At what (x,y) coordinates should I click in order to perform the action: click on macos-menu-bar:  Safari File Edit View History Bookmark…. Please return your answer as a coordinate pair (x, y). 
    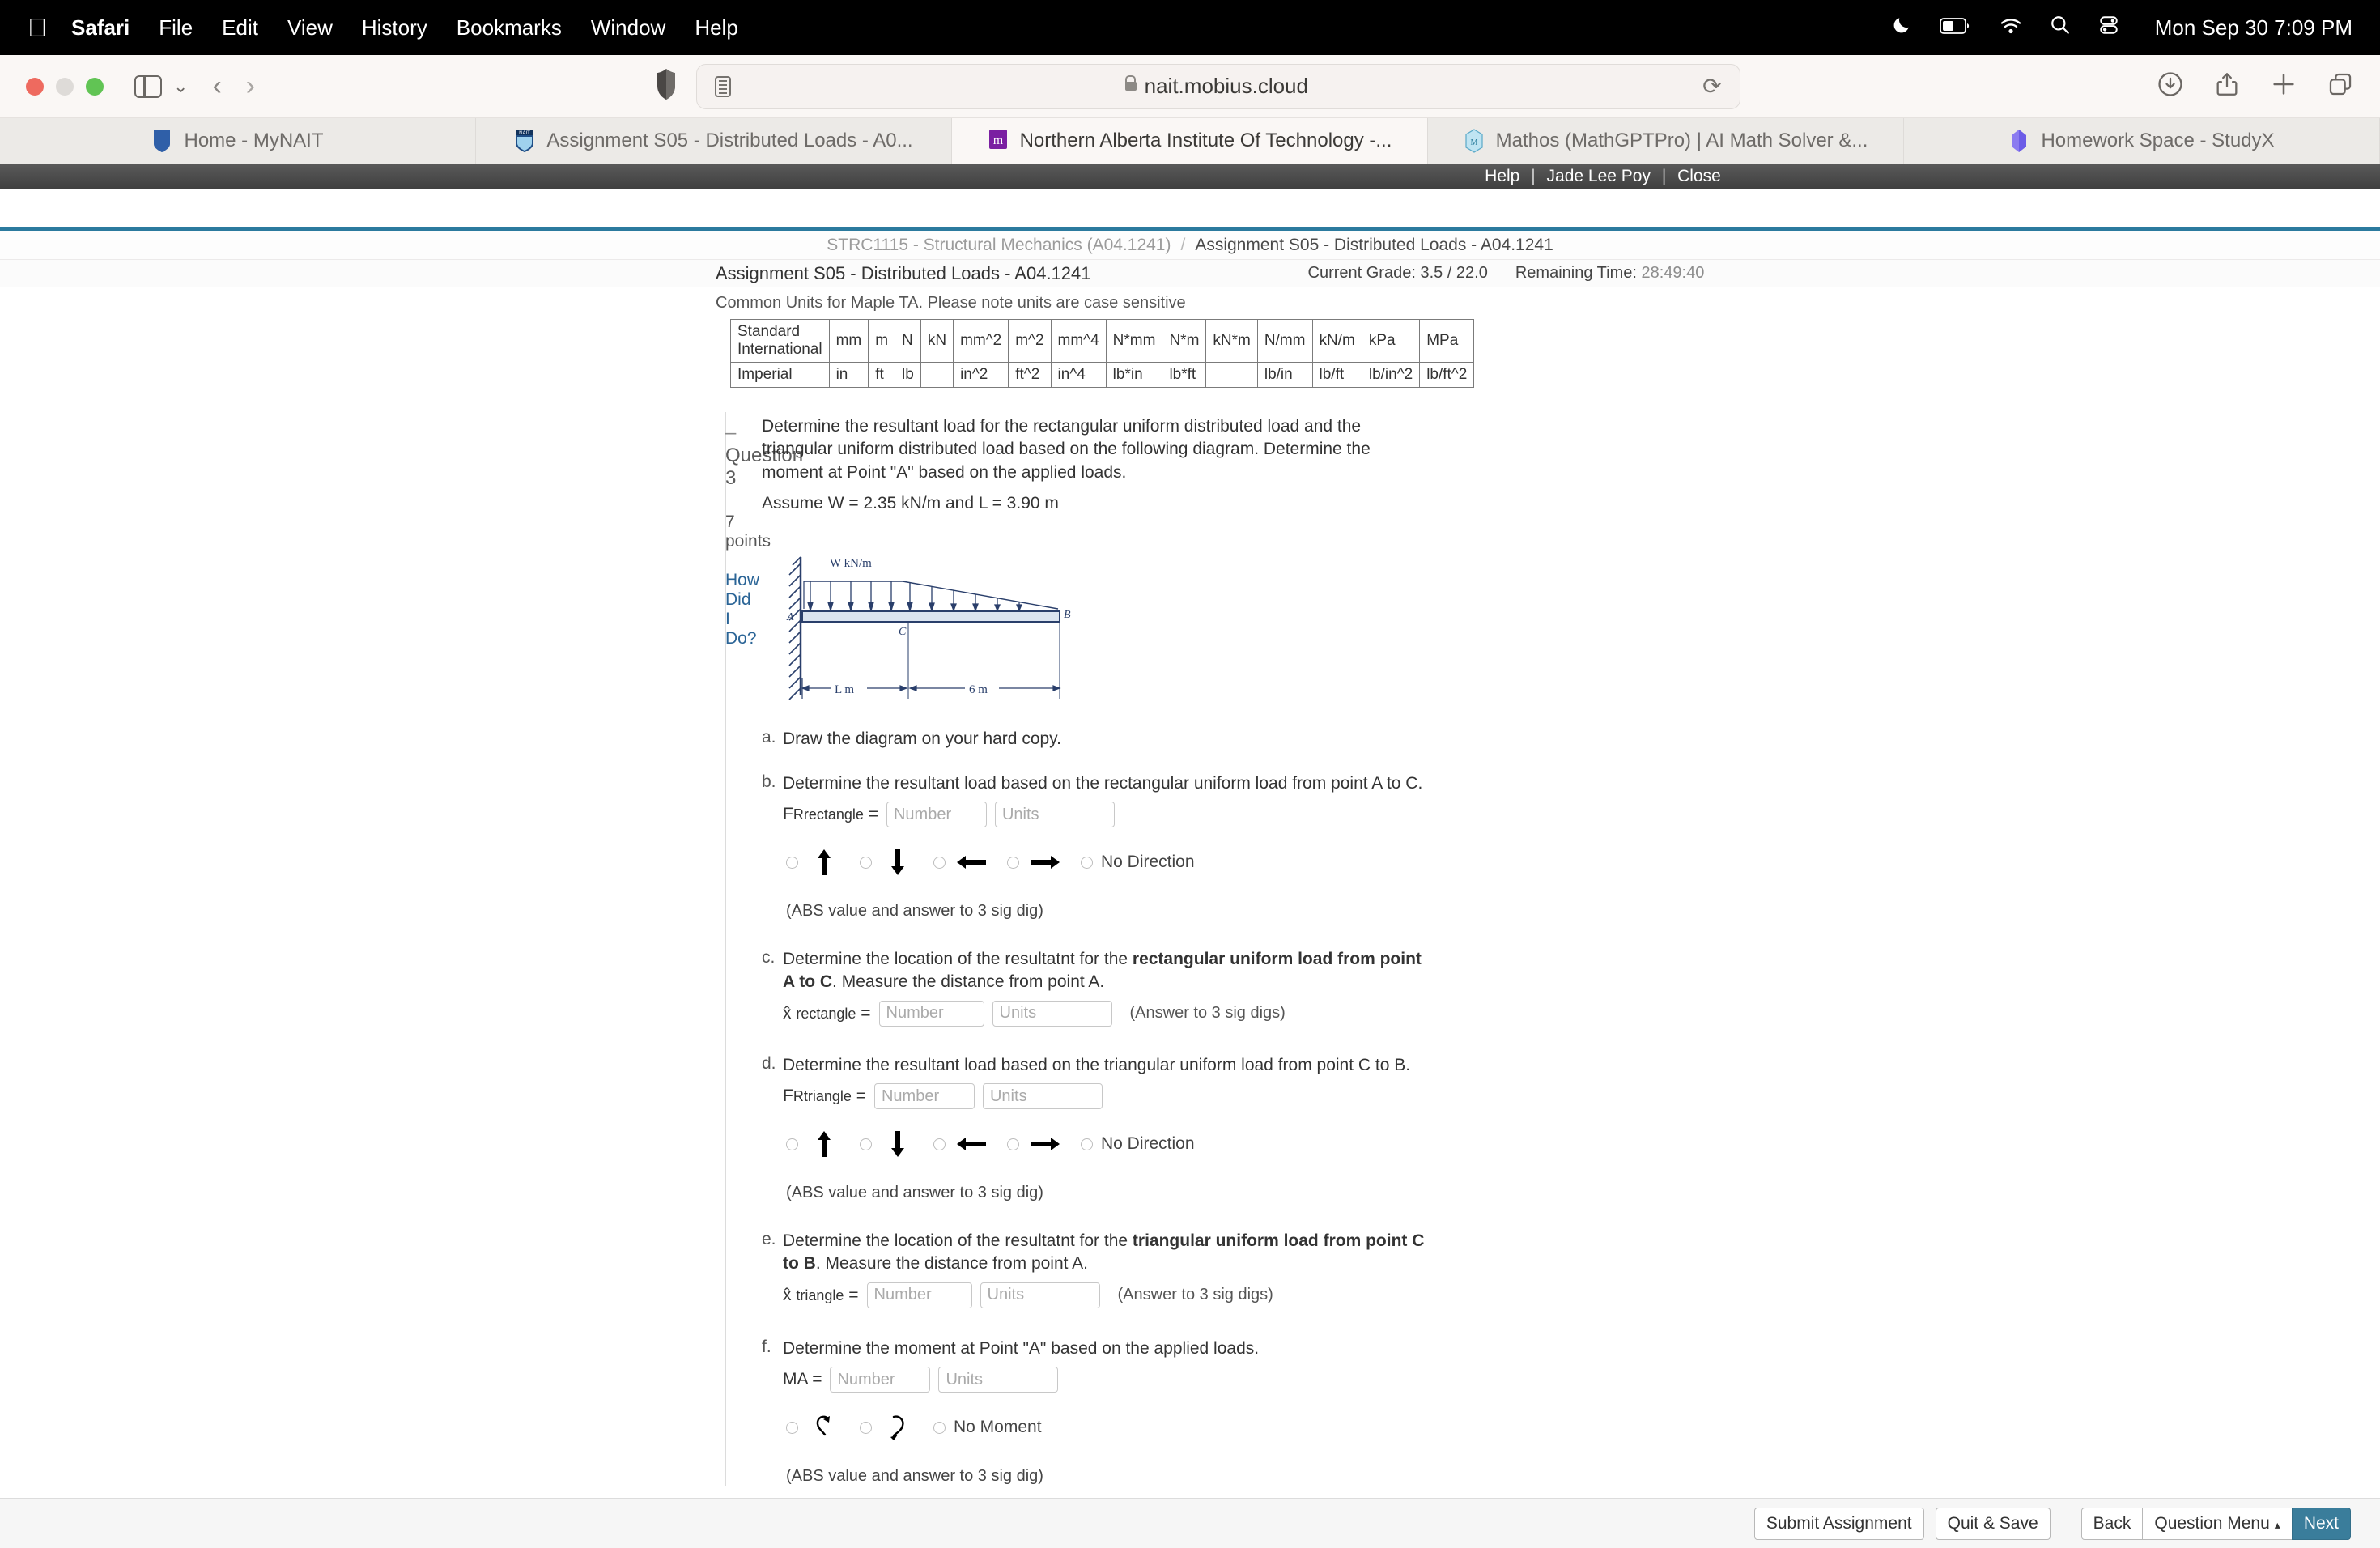
    Looking at the image, I should click on (1190, 27).